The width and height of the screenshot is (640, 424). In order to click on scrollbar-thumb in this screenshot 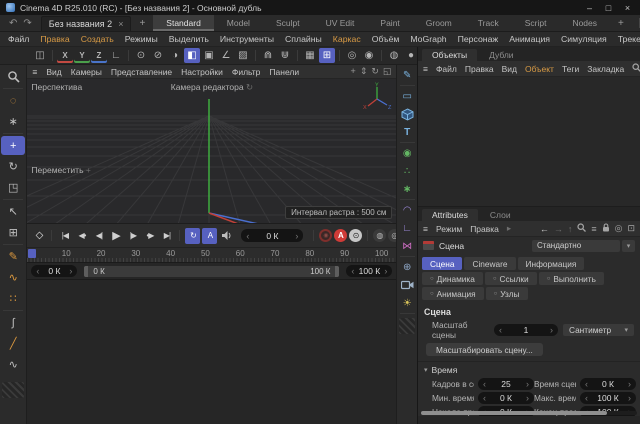, I will do `click(514, 413)`.